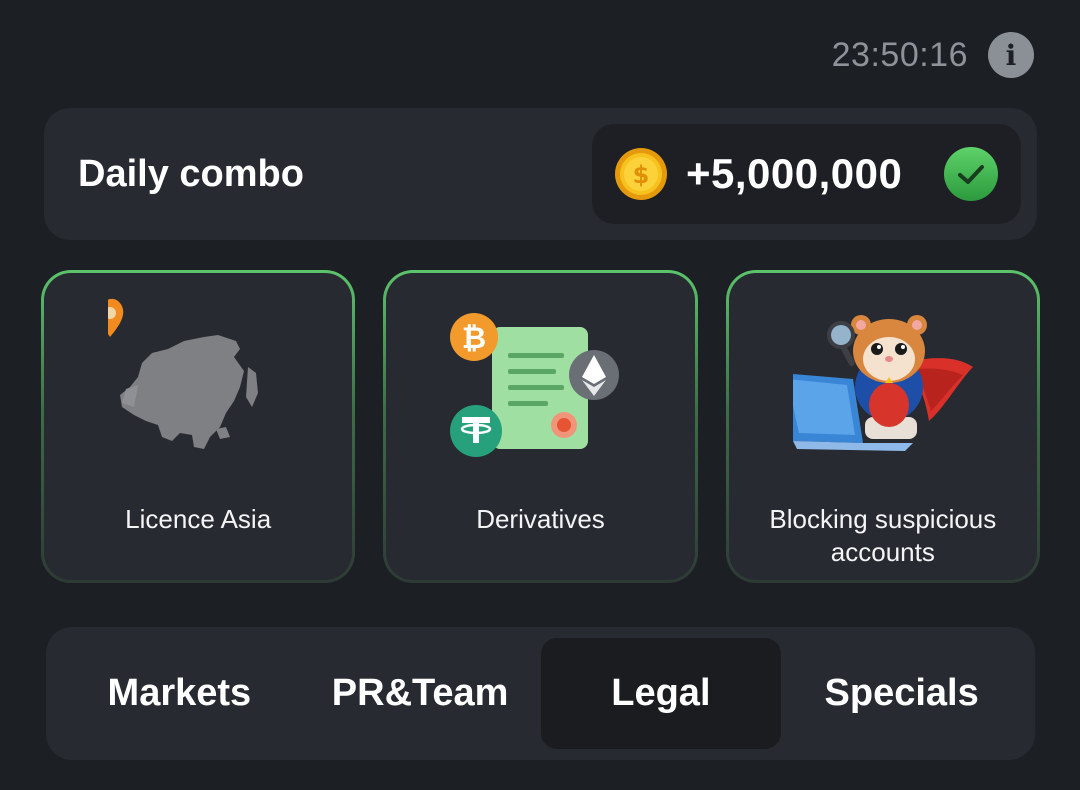  I want to click on card-derivatives: ₿ Derivatives, so click(540, 426).